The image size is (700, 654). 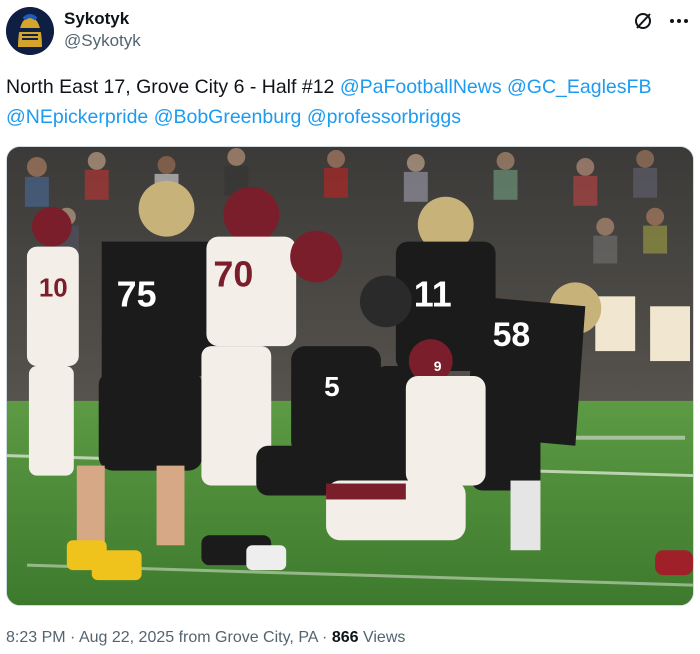 I want to click on tweet-location: from Grove City, PA, so click(x=248, y=637).